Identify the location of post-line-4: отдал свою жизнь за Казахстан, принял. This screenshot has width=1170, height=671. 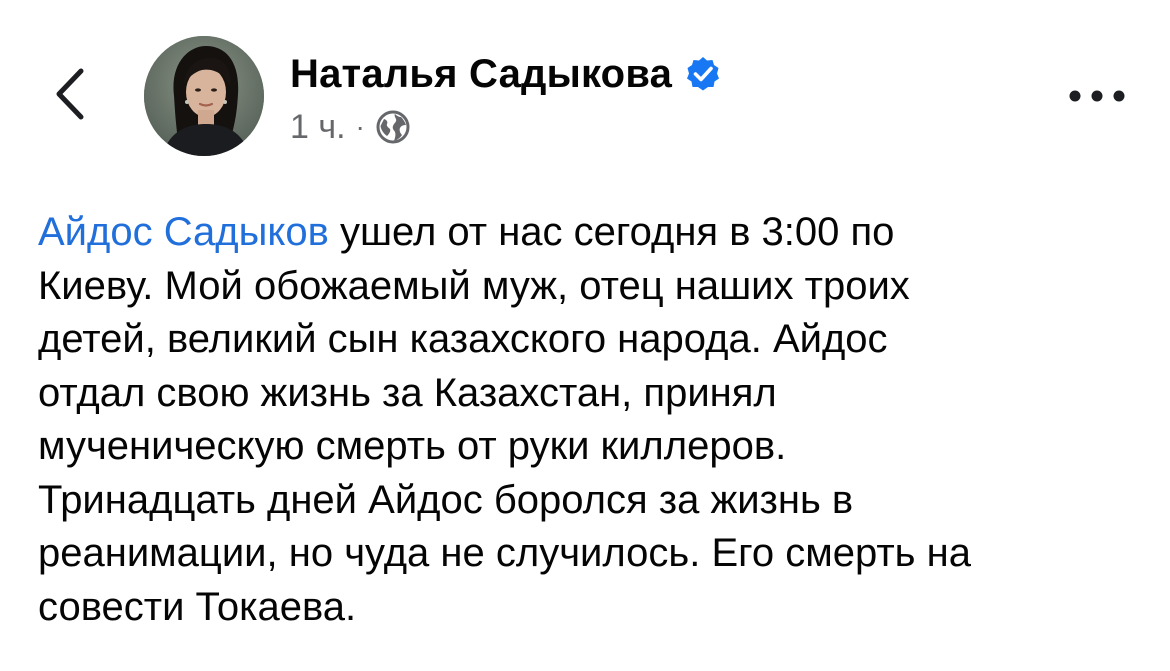
(407, 392).